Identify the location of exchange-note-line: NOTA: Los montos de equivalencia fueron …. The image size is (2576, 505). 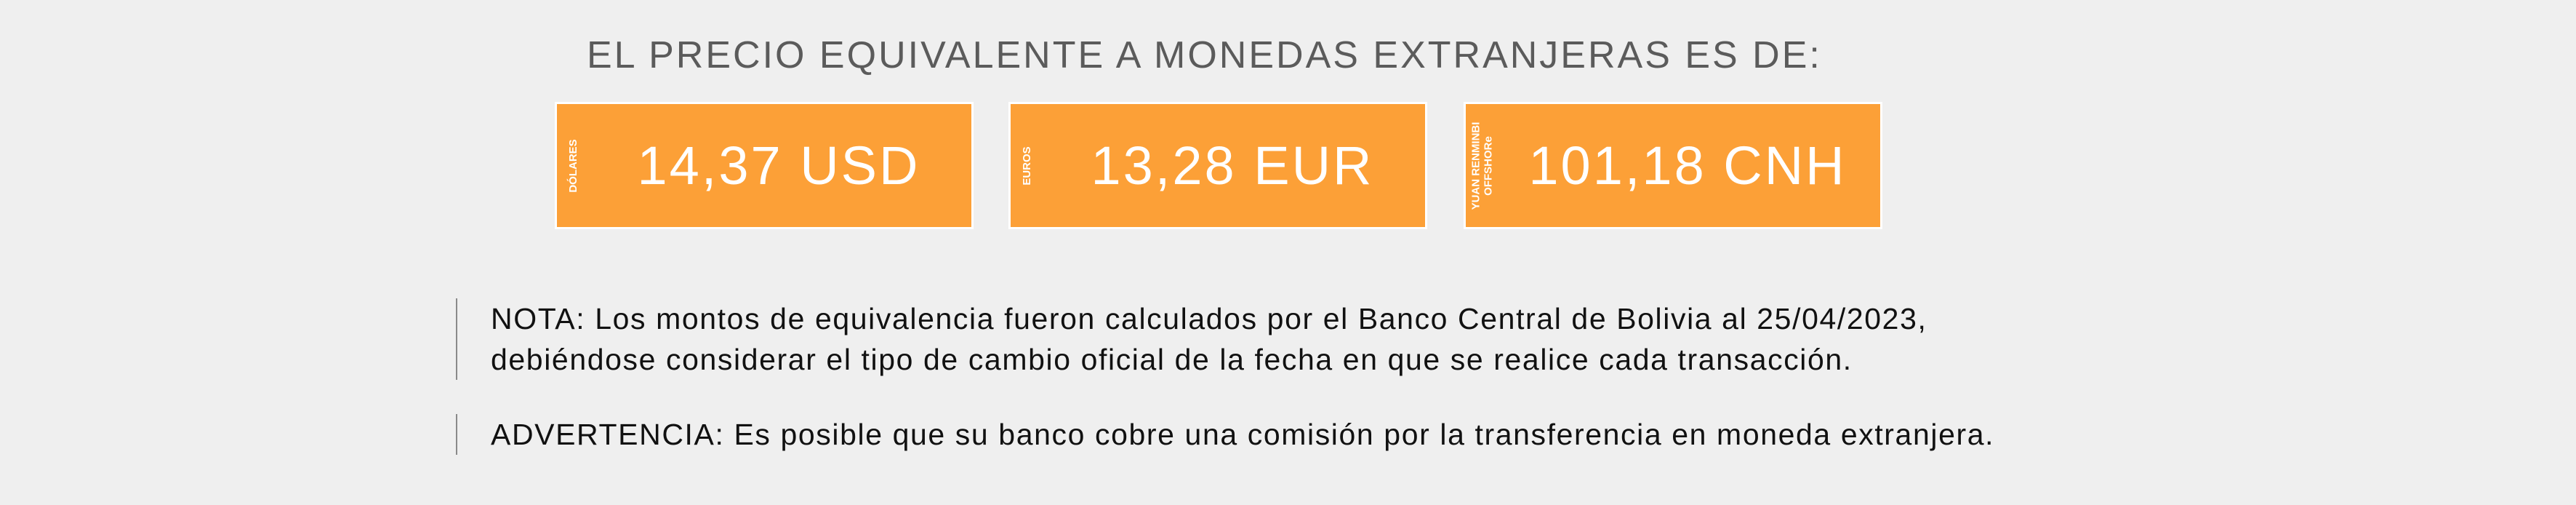
(1209, 318).